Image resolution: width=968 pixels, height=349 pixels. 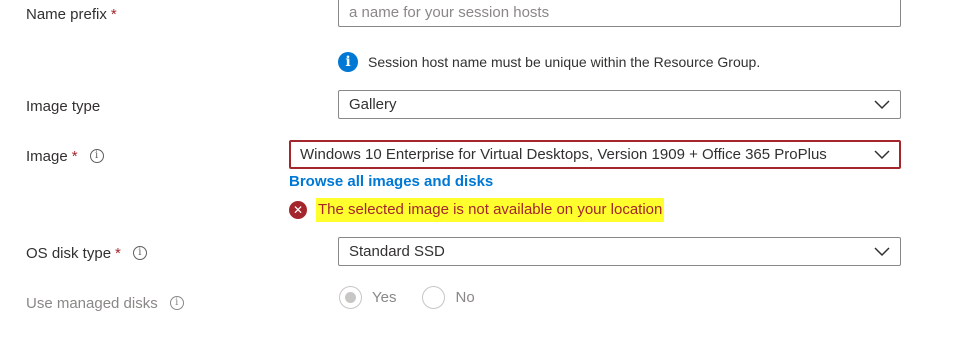 I want to click on image-label: Image * i, so click(x=65, y=156).